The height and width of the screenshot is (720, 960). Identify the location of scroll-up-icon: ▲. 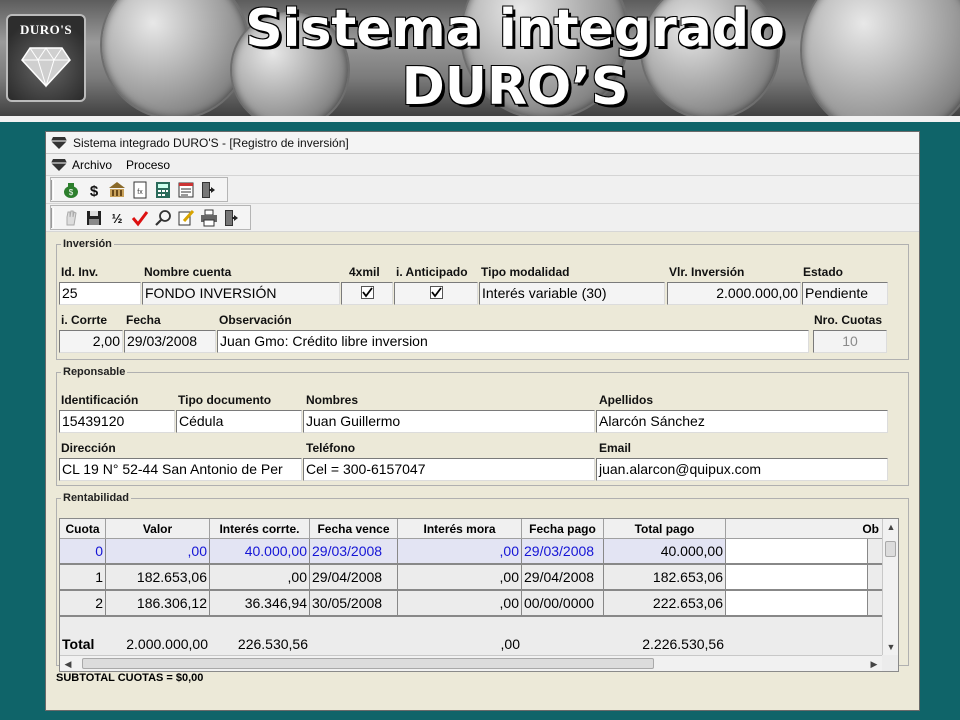
(891, 527).